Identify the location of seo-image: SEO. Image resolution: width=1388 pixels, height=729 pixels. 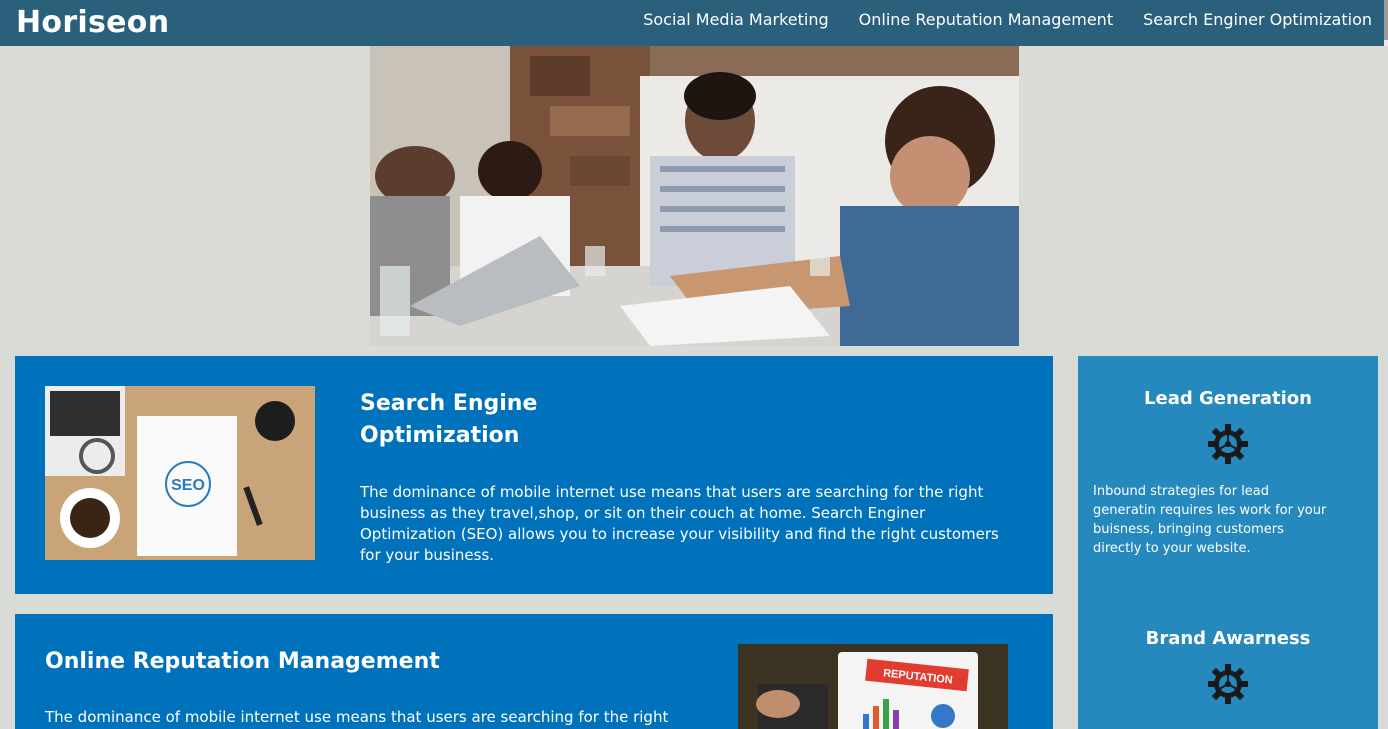
(180, 473).